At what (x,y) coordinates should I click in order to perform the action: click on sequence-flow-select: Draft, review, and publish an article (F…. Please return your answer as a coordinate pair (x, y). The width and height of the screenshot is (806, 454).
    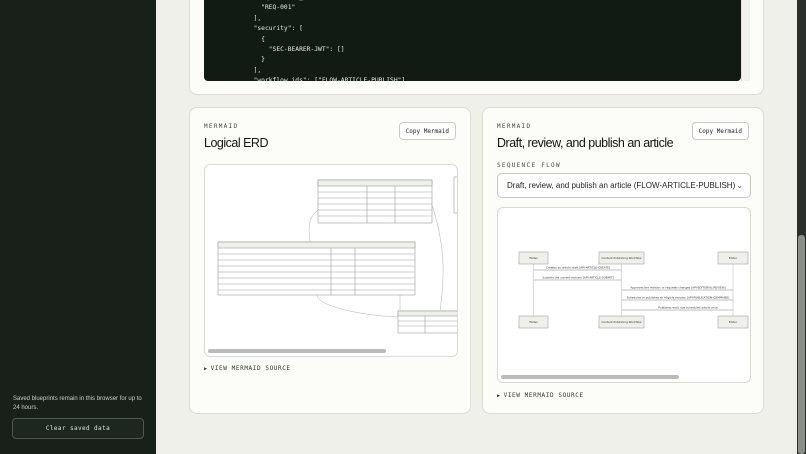
    Looking at the image, I should click on (624, 185).